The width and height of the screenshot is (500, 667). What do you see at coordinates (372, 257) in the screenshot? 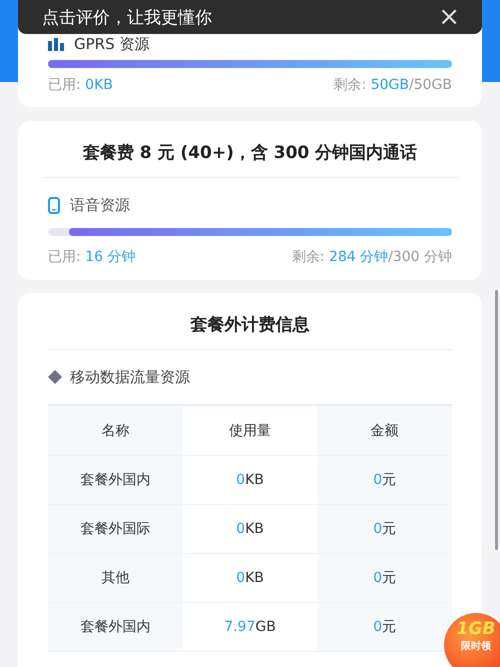
I see `remaining-amount: 剩余: 284 分钟/300 分钟` at bounding box center [372, 257].